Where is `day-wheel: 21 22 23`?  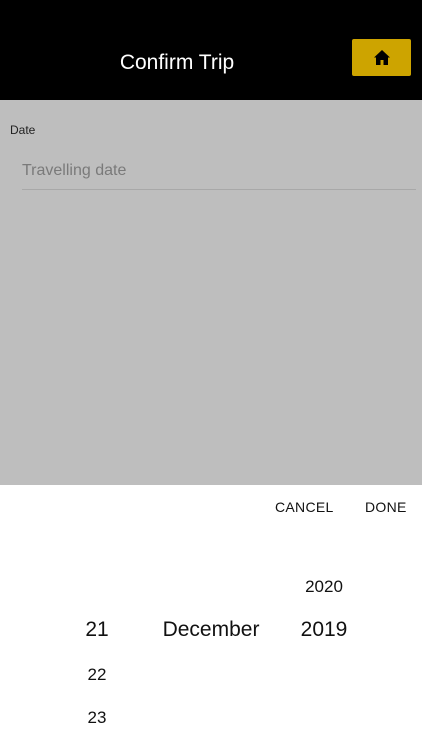
day-wheel: 21 22 23 is located at coordinates (97, 640).